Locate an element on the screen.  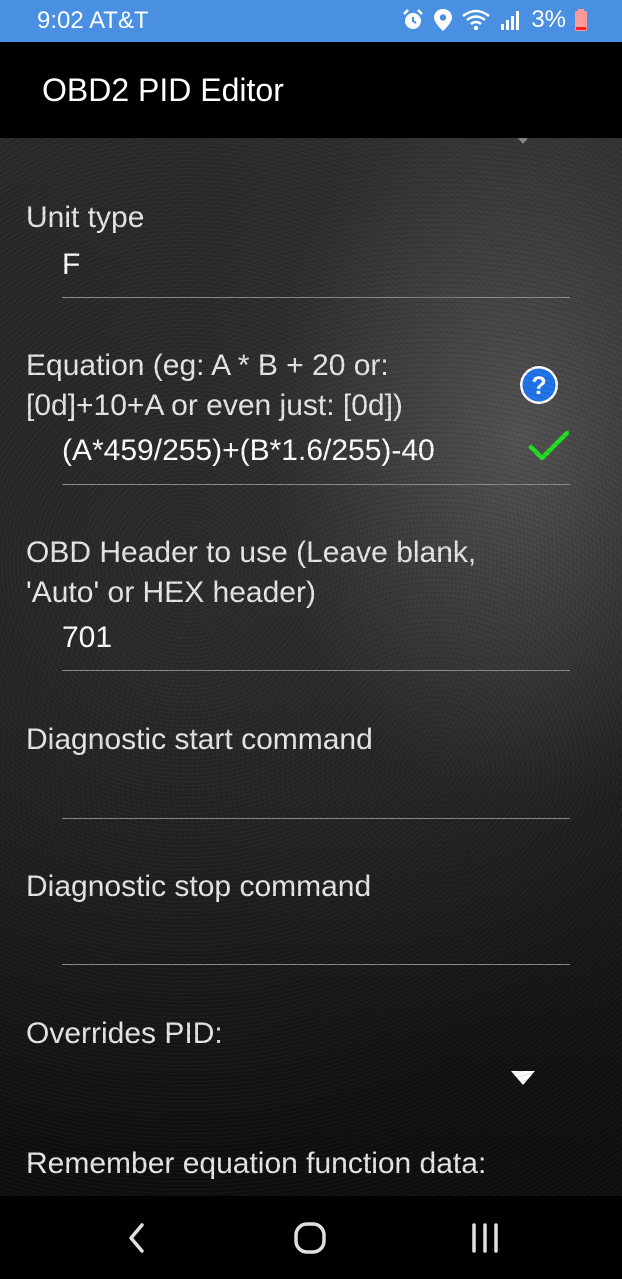
recents-icon is located at coordinates (485, 1238).